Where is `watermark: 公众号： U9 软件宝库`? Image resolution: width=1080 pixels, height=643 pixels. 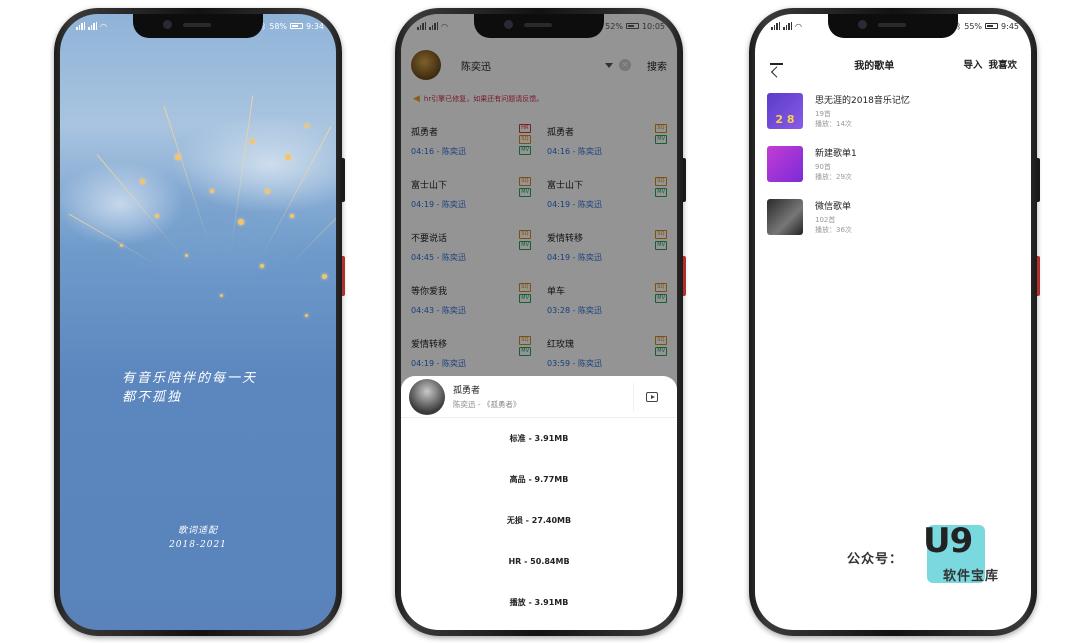 watermark: 公众号： U9 软件宝库 is located at coordinates (937, 556).